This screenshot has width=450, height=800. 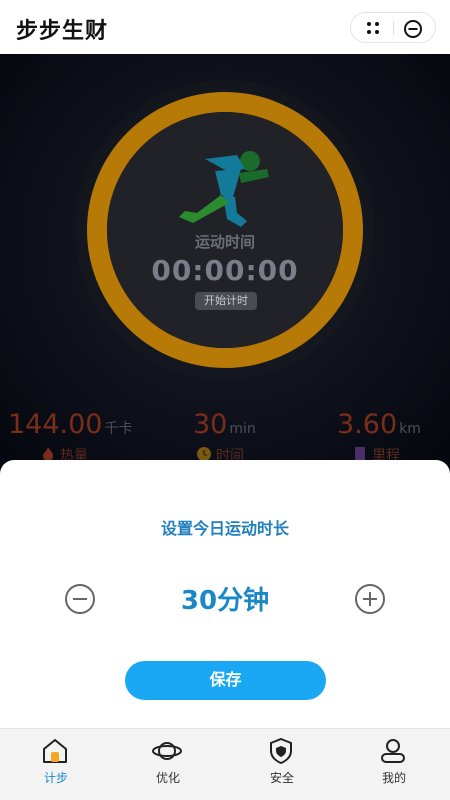 I want to click on calories-unit: 千卡, so click(x=118, y=429).